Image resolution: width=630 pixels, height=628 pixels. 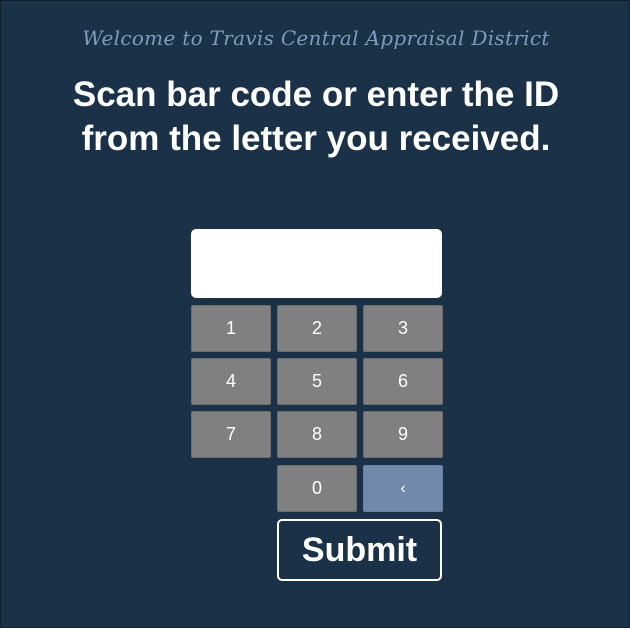 What do you see at coordinates (359, 550) in the screenshot?
I see `submit-button: Submit` at bounding box center [359, 550].